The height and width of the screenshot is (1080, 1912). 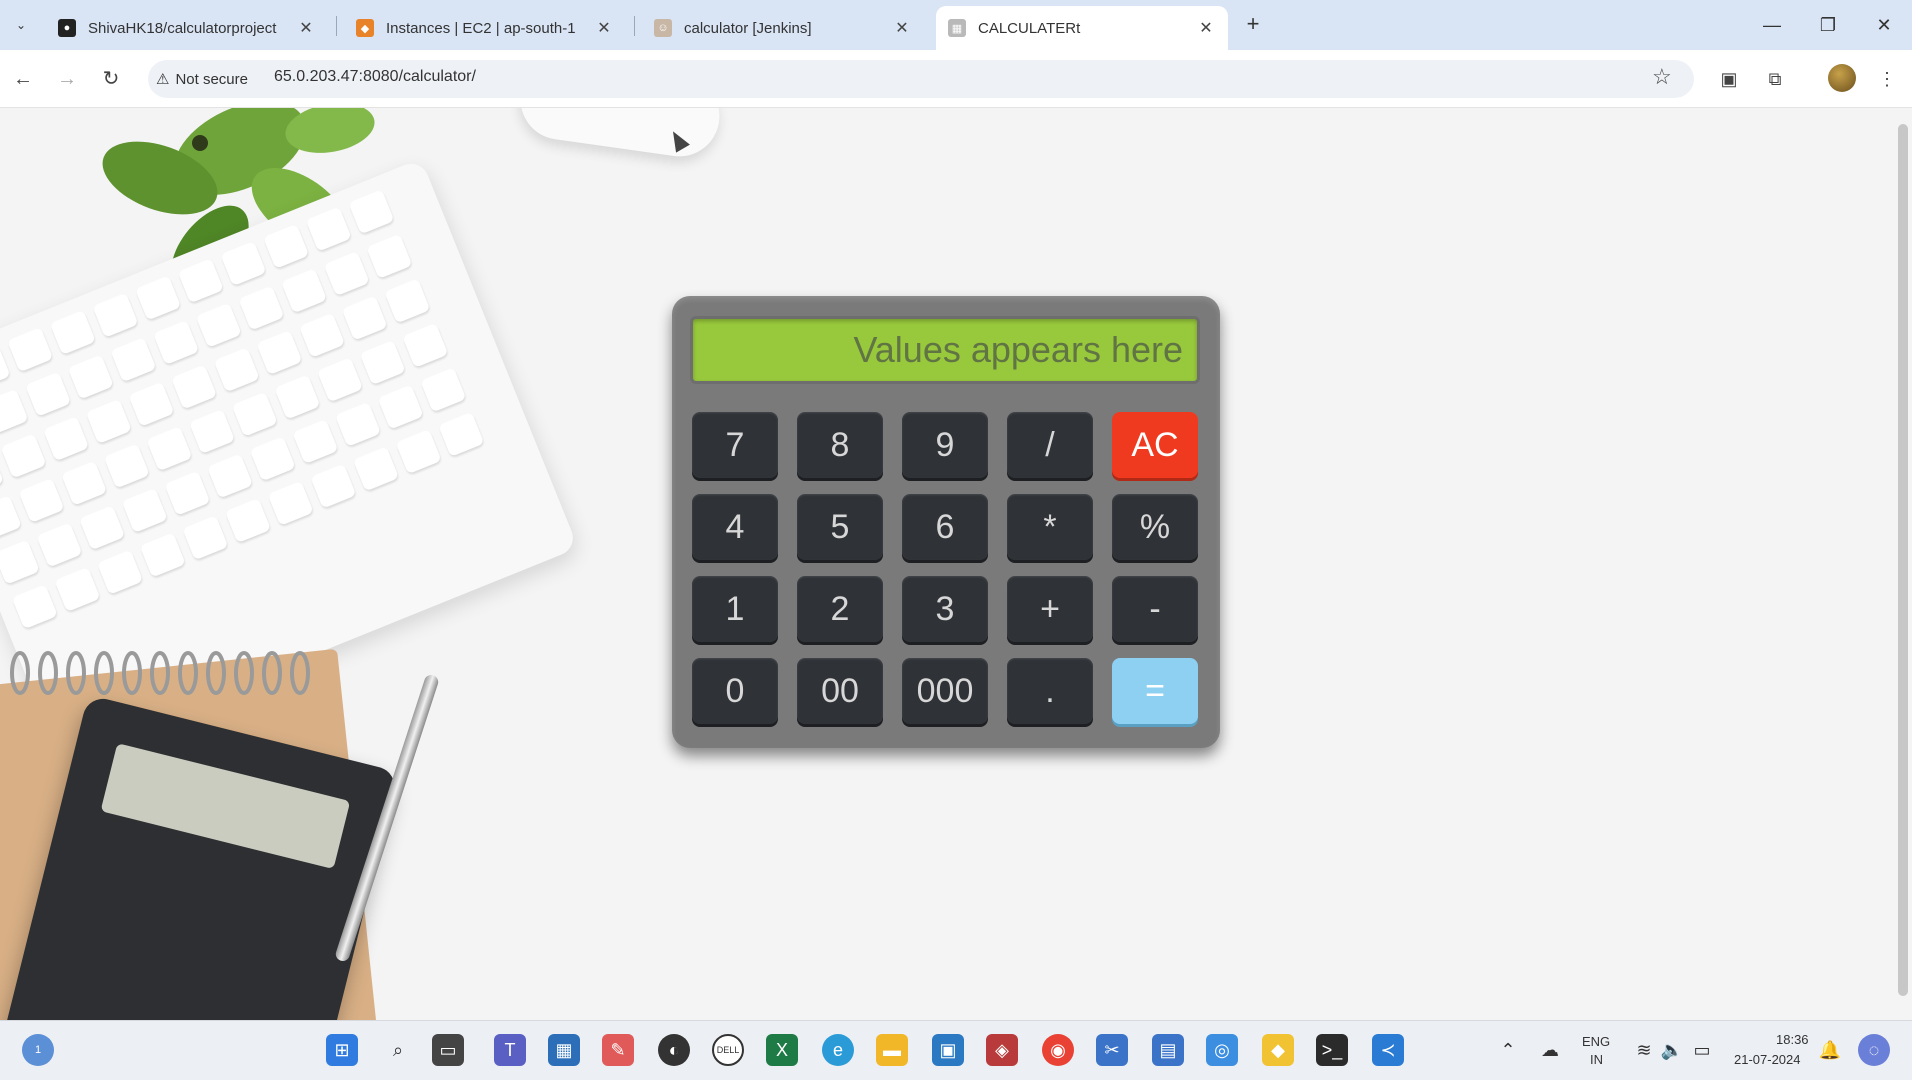 I want to click on security-label: Not secure, so click(x=211, y=79).